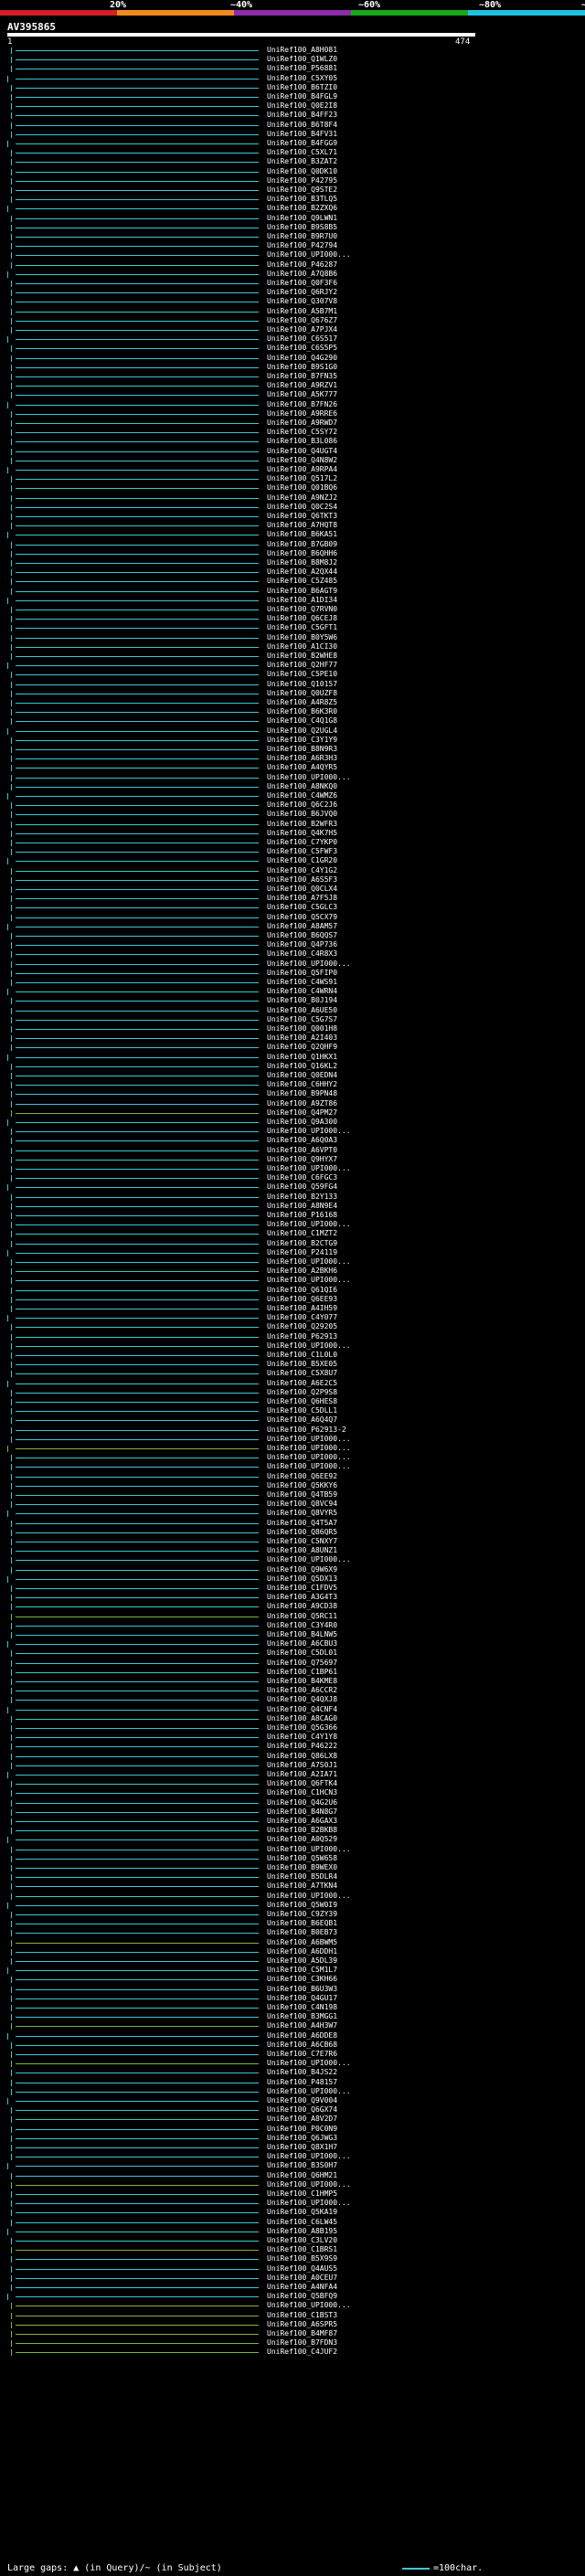 The height and width of the screenshot is (2576, 585). What do you see at coordinates (293, 833) in the screenshot?
I see `hit-row: UniRef100_Q4K7H5` at bounding box center [293, 833].